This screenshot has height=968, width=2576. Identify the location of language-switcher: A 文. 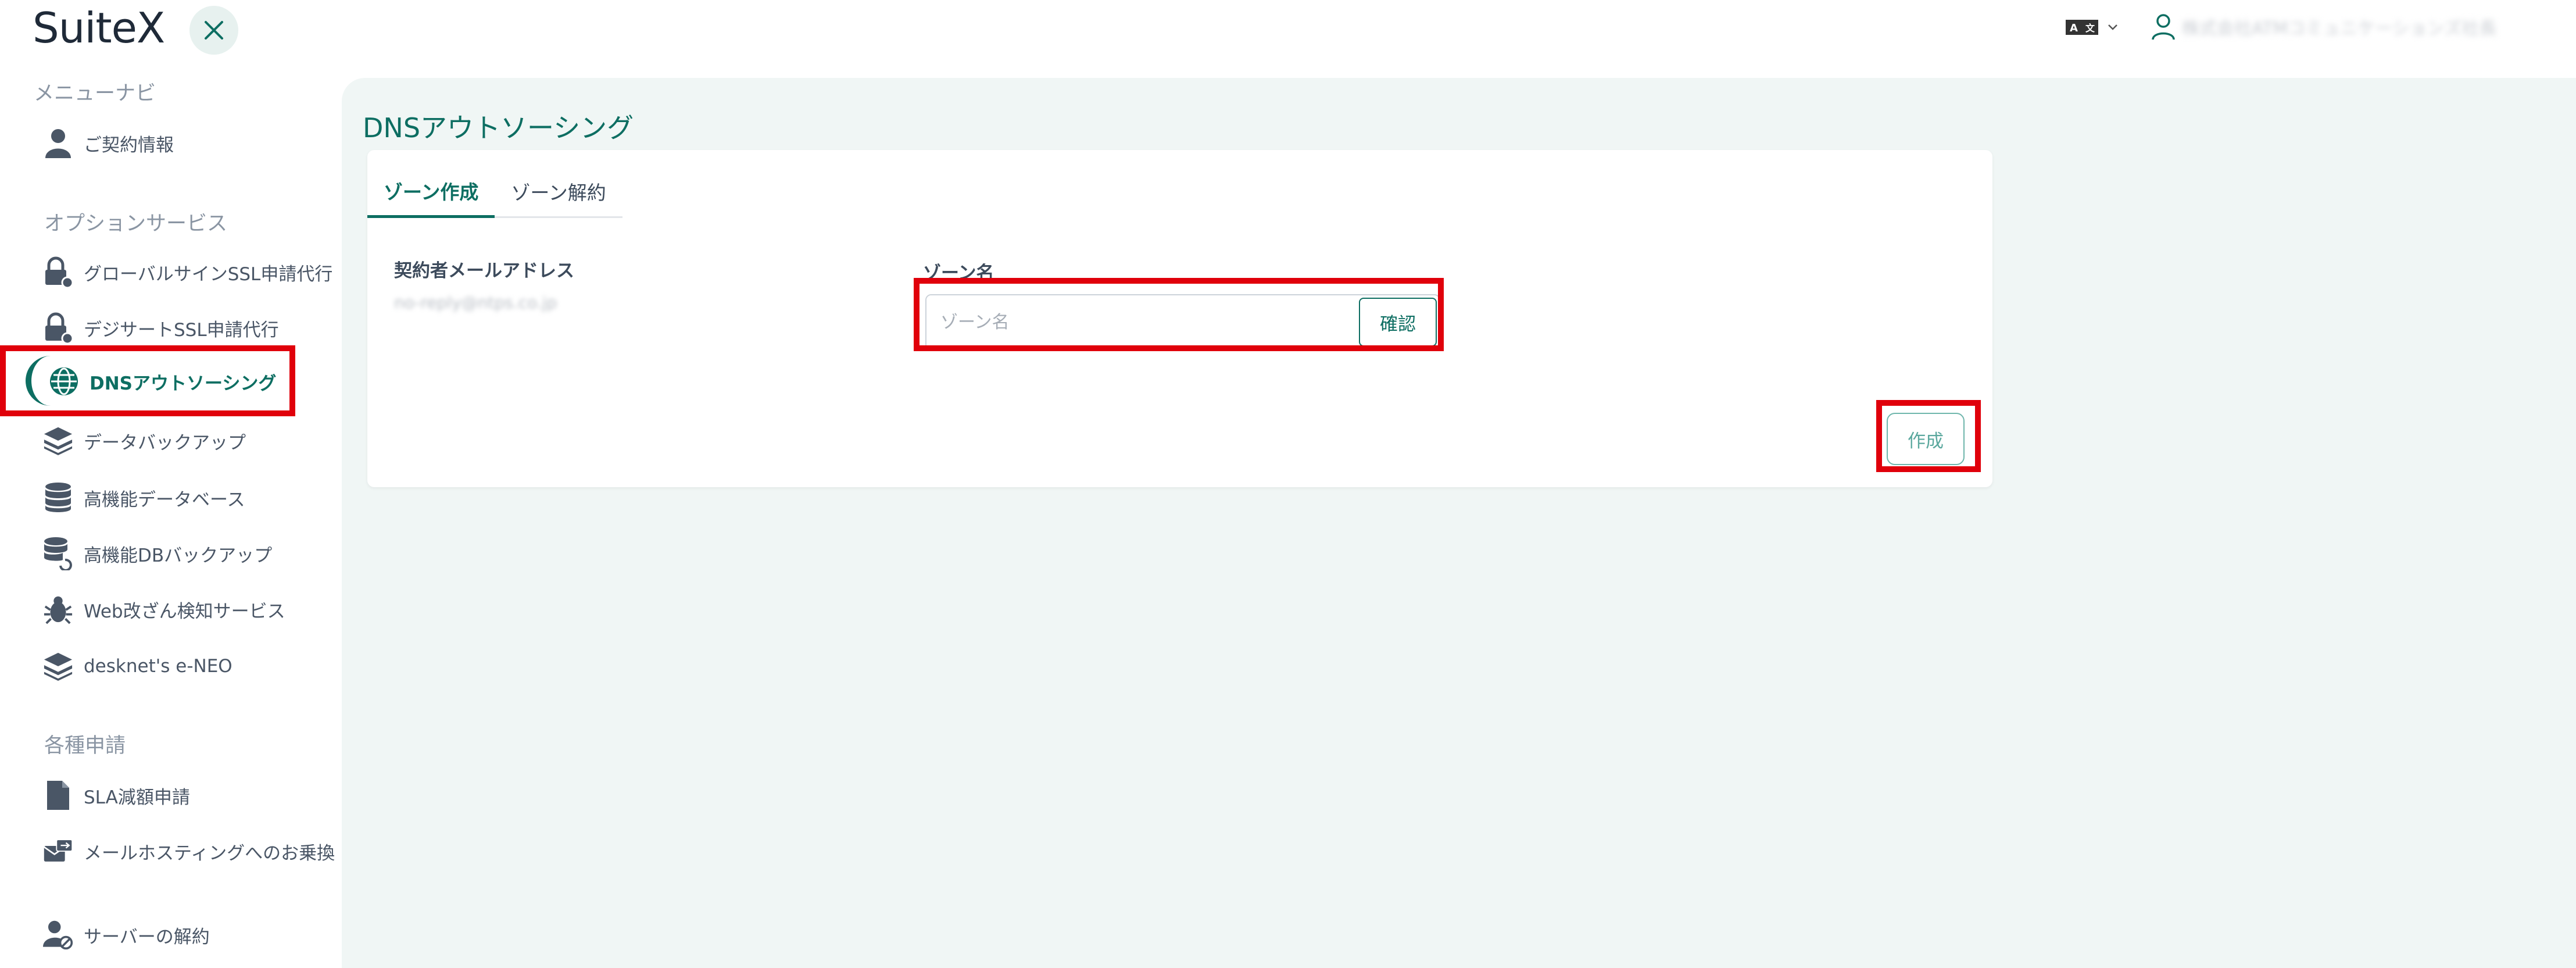
(2092, 27).